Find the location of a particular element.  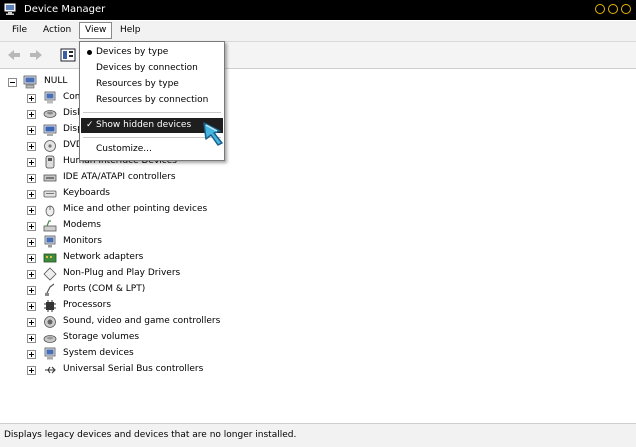

mouse-icon is located at coordinates (50, 211).